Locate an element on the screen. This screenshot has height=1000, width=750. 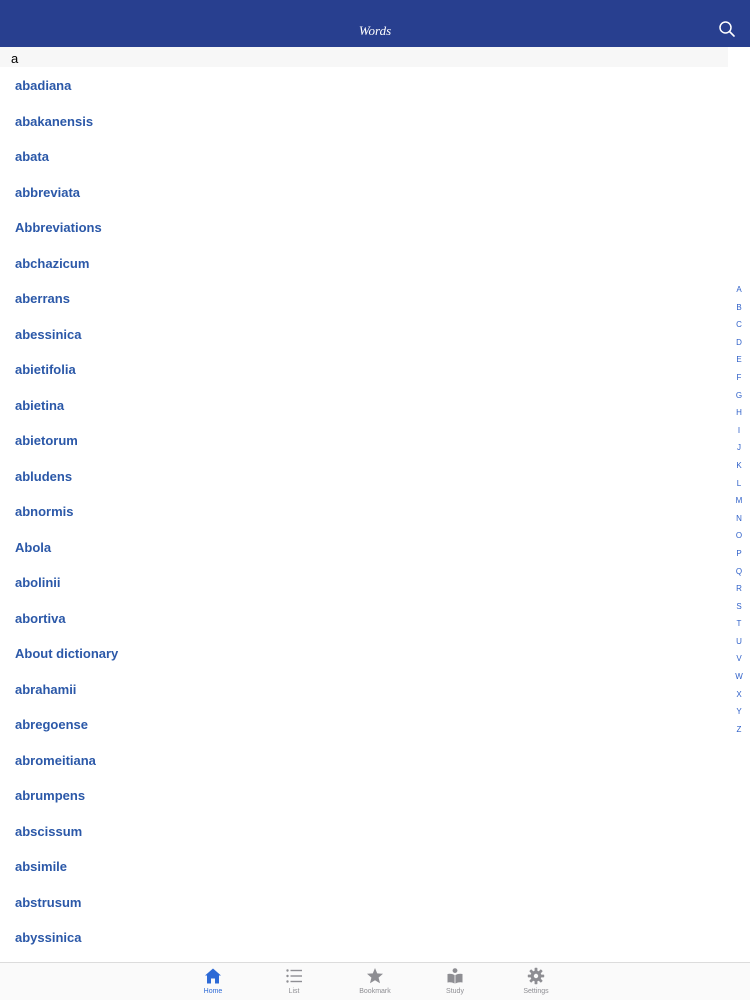
list-item: Abola is located at coordinates (364, 547).